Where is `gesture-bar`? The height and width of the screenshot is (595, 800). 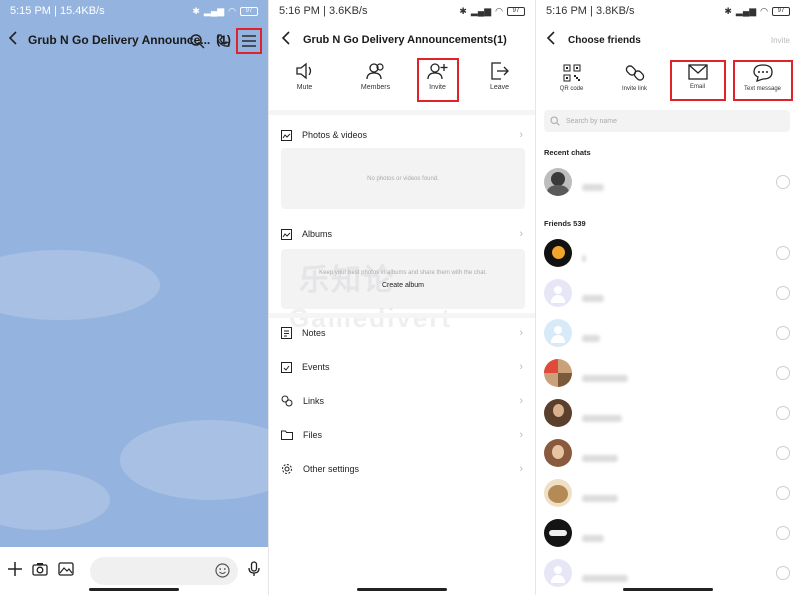
gesture-bar is located at coordinates (402, 589).